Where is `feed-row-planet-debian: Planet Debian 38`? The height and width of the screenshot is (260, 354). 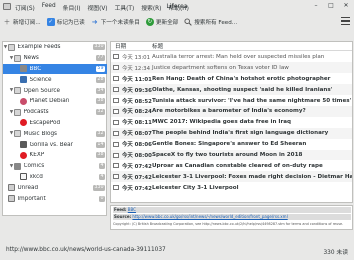 feed-row-planet-debian: Planet Debian 38 is located at coordinates (55, 101).